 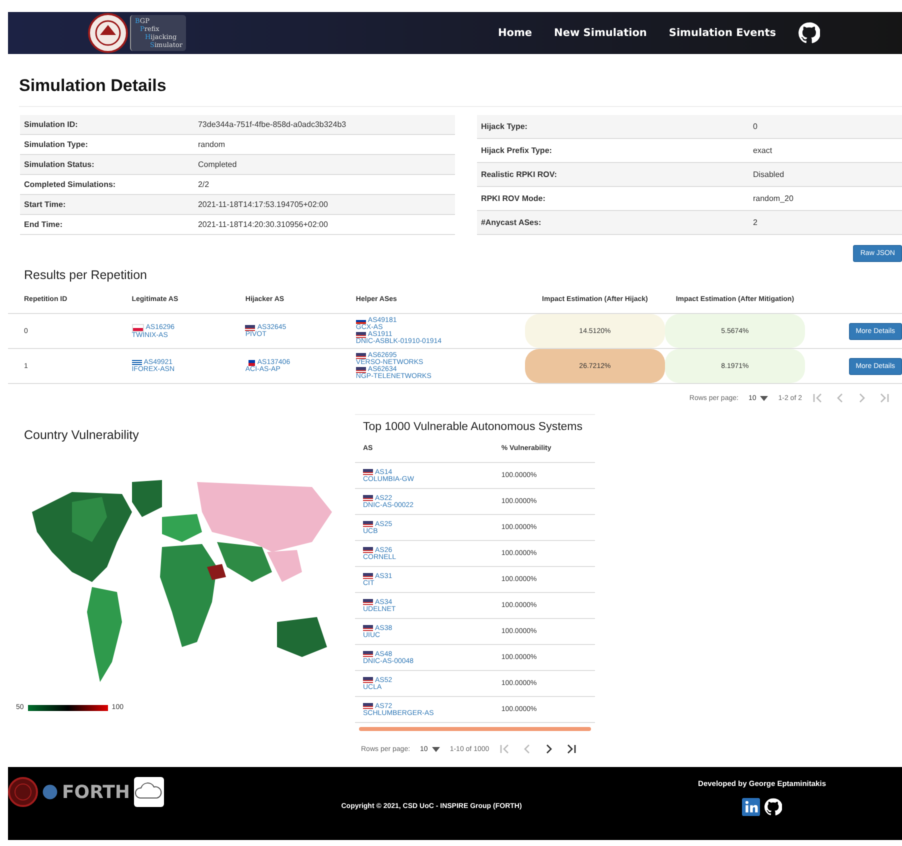 I want to click on detail-label: Simulation Status:, so click(x=107, y=164).